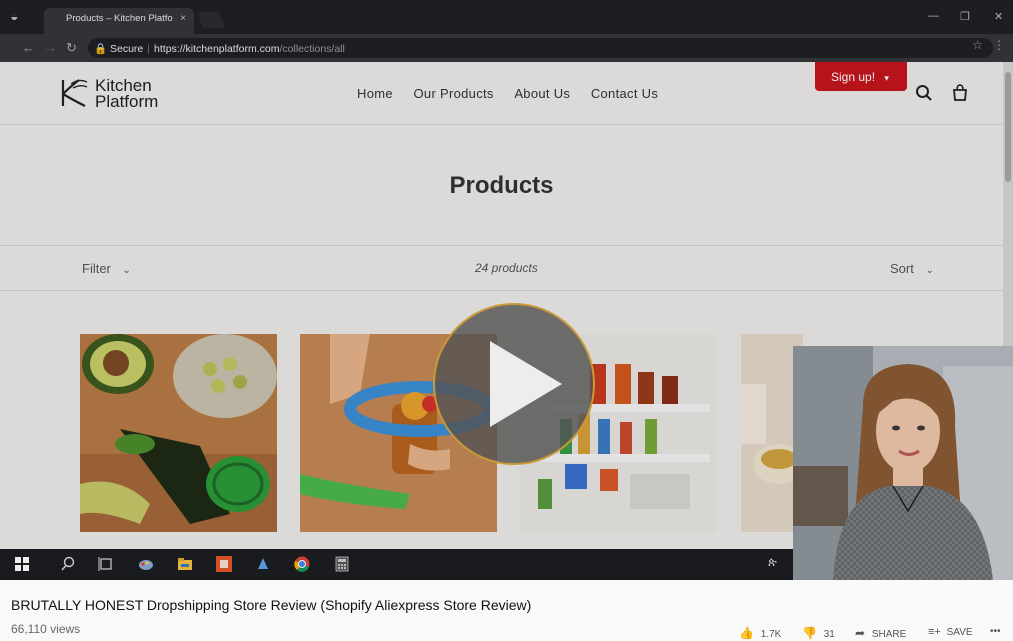 The image size is (1013, 641). I want to click on url-path: /collections/all, so click(312, 49).